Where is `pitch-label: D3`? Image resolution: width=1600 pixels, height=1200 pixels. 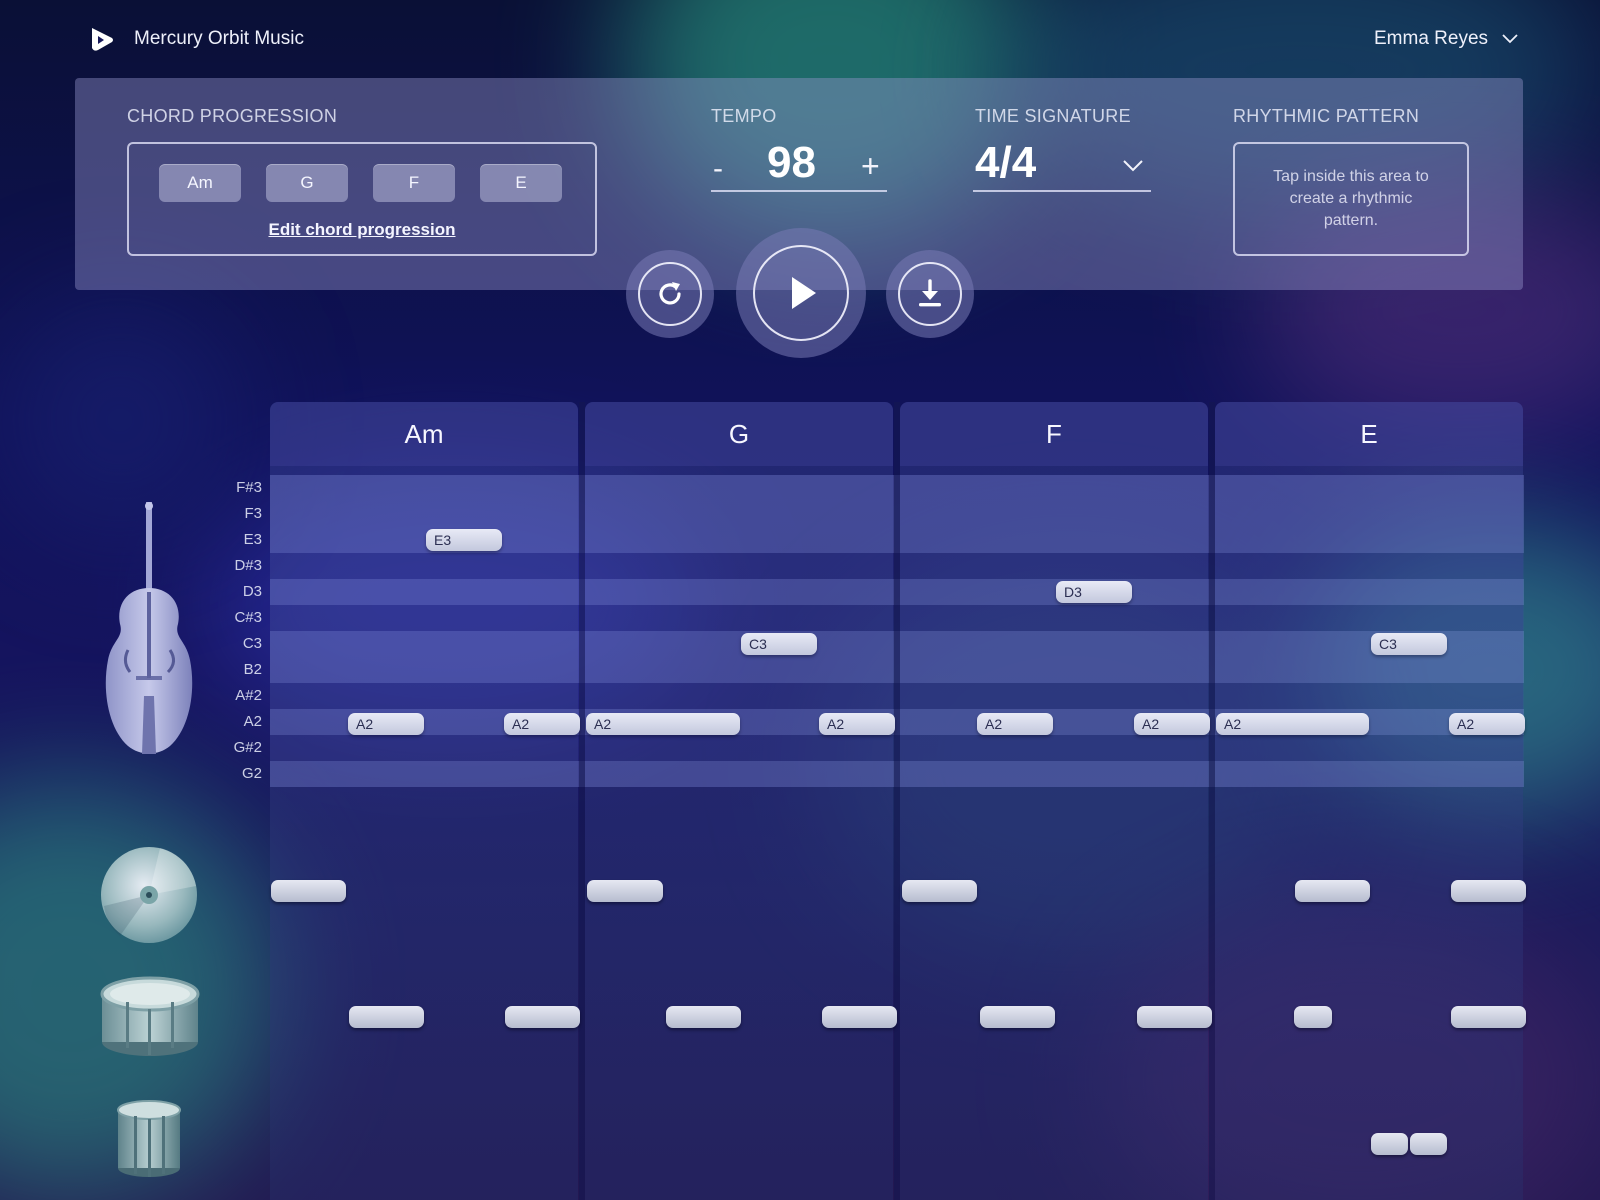
pitch-label: D3 is located at coordinates (252, 591).